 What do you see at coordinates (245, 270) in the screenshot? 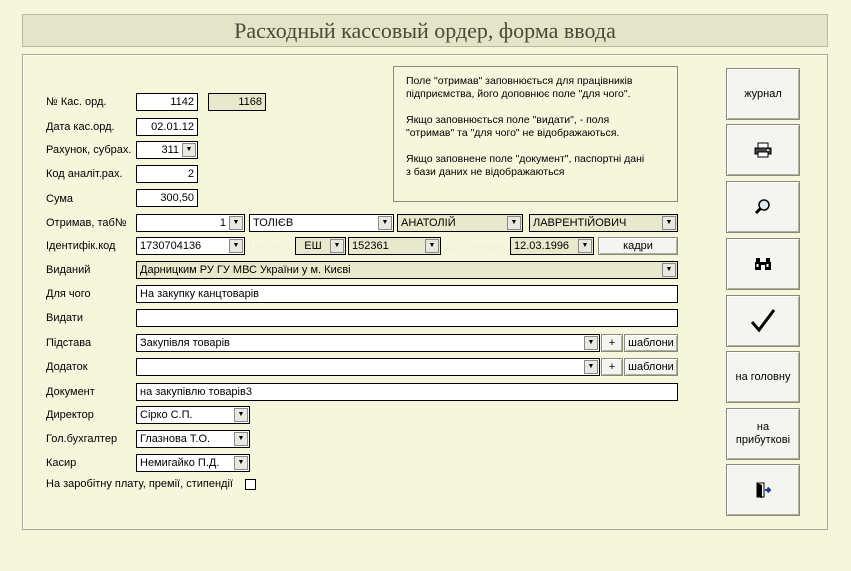
I see `issued-by-value: Дарницким РУ ГУ МВС України у м. Києві` at bounding box center [245, 270].